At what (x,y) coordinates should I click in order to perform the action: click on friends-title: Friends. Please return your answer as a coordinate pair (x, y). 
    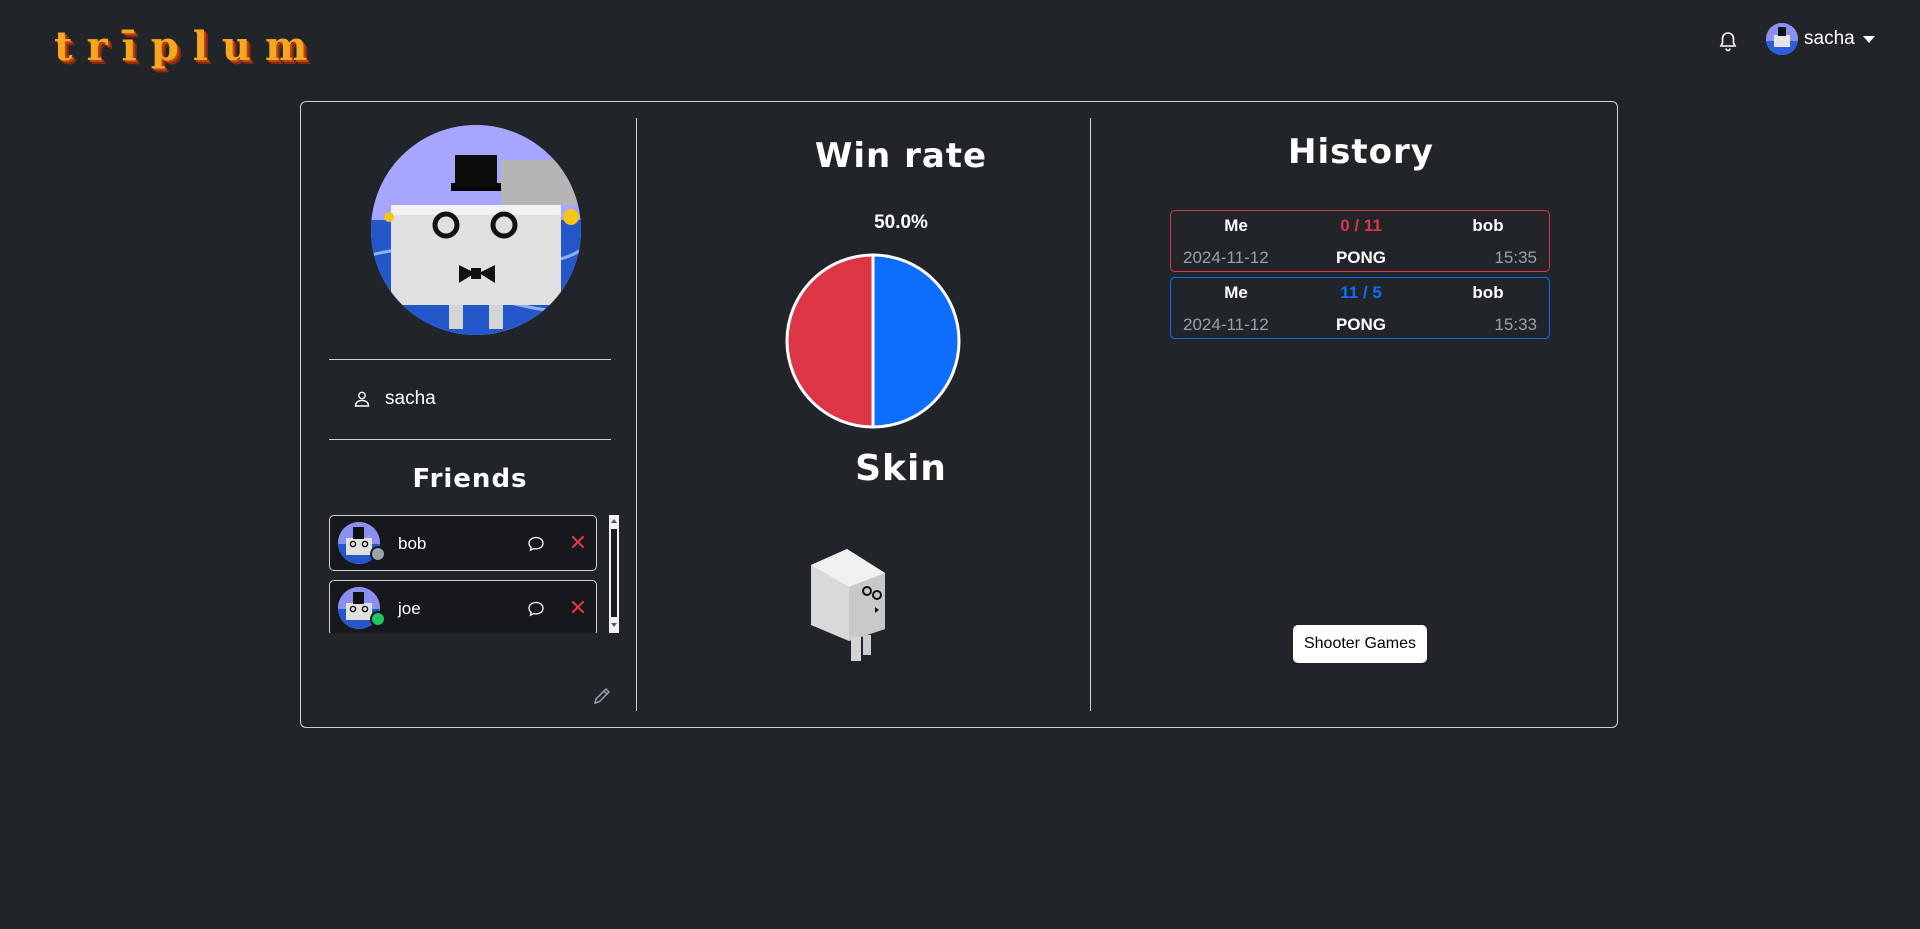
    Looking at the image, I should click on (470, 479).